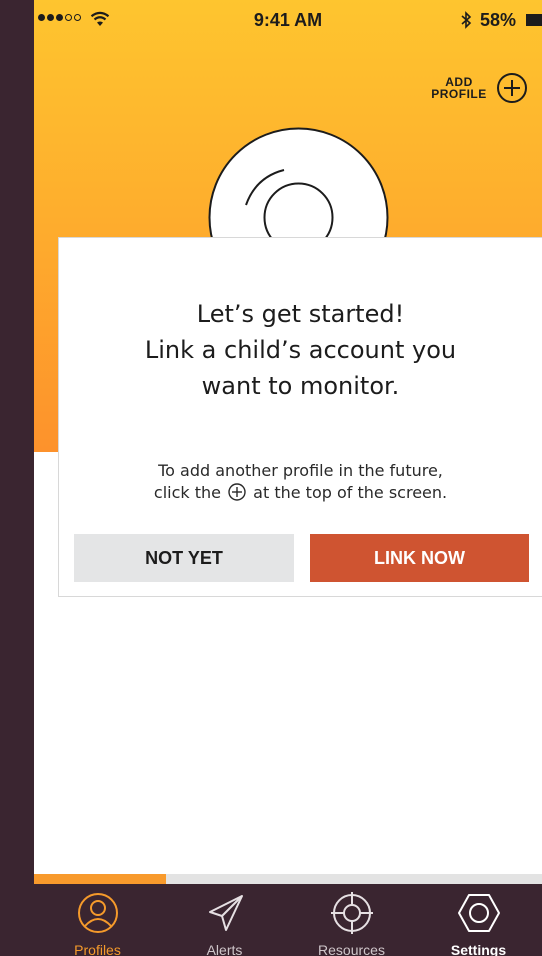 Image resolution: width=542 pixels, height=956 pixels. Describe the element at coordinates (225, 913) in the screenshot. I see `paper-plane-icon` at that location.